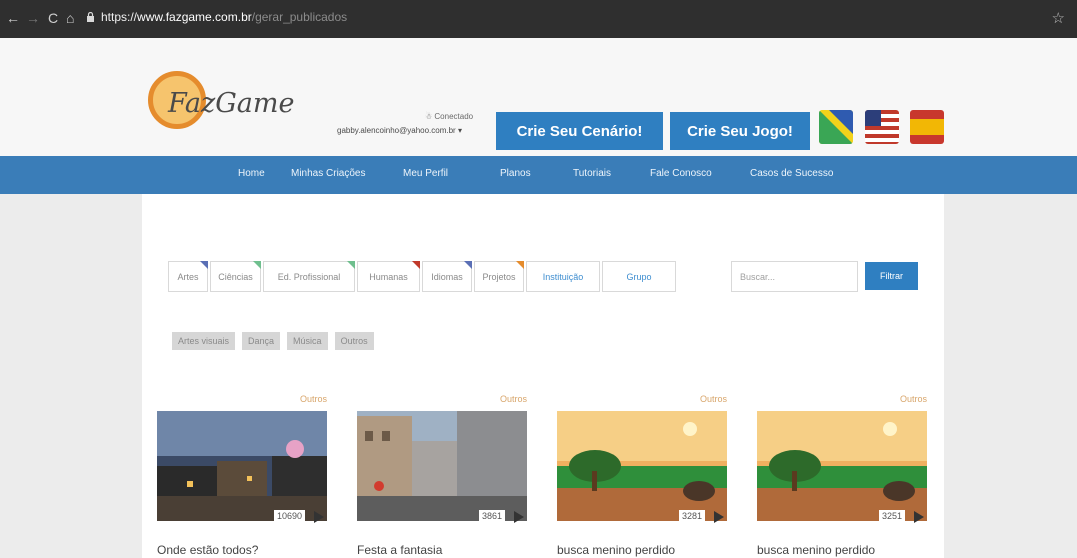  Describe the element at coordinates (592, 173) in the screenshot. I see `nav-tutorials: Tutoriais` at that location.